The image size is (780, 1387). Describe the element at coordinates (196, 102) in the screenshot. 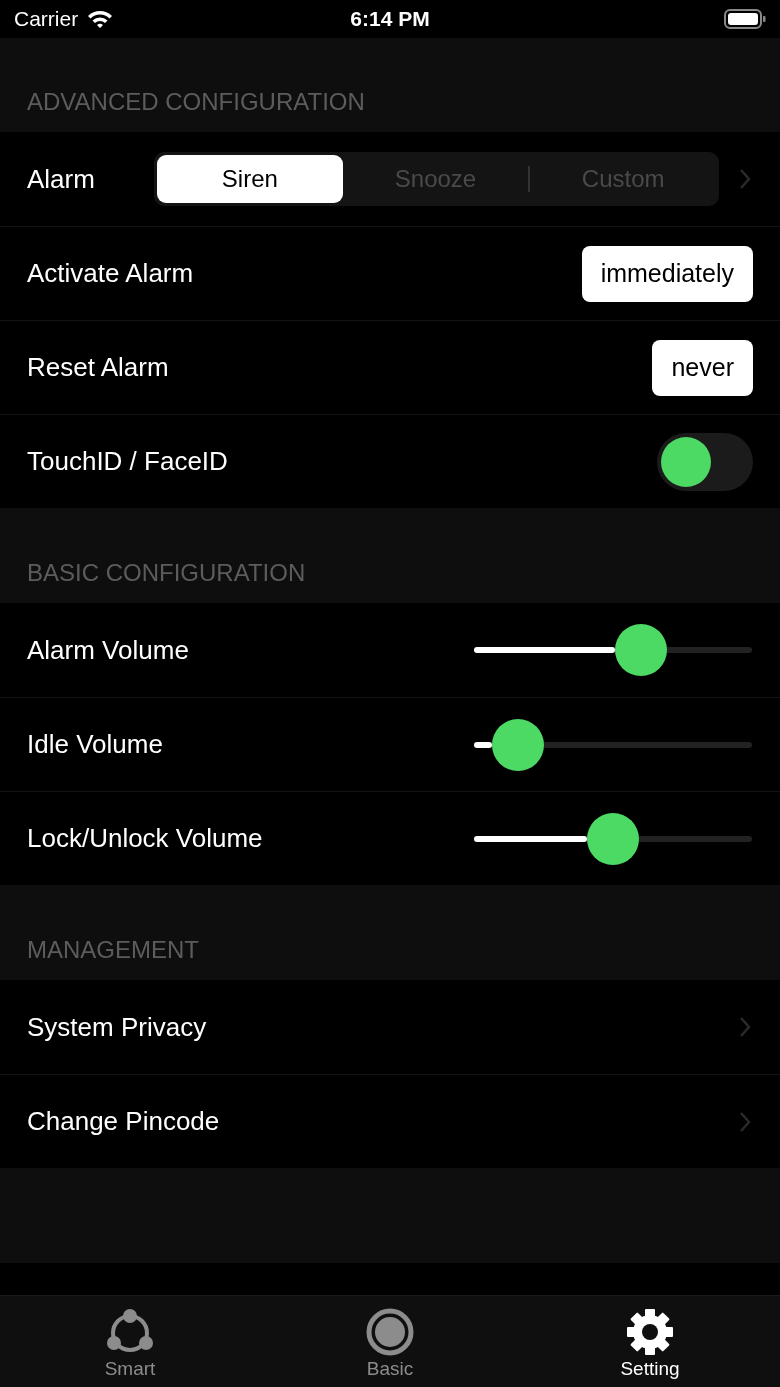

I see `section-header: ADVANCED CONFIGURATION` at that location.